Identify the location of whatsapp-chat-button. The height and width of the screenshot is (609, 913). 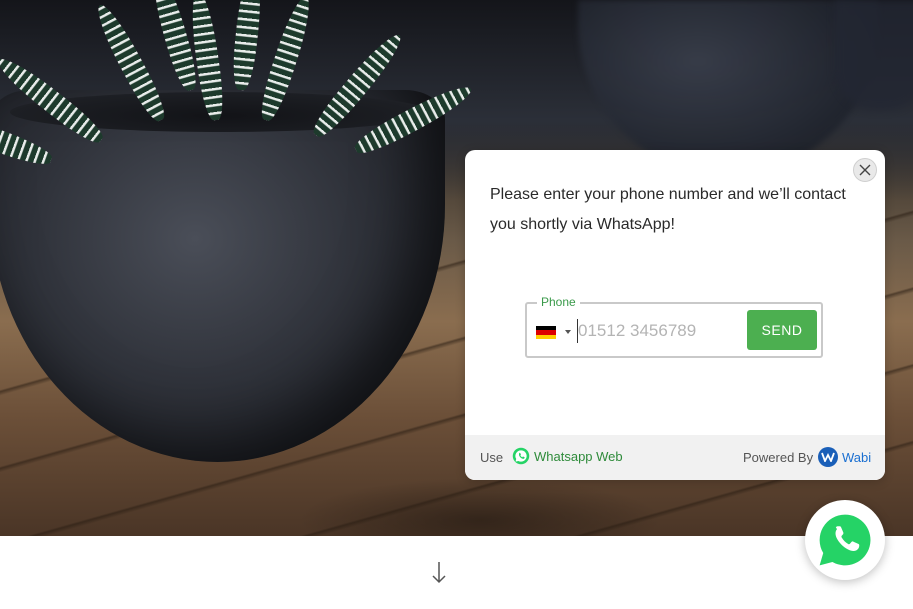
(845, 540).